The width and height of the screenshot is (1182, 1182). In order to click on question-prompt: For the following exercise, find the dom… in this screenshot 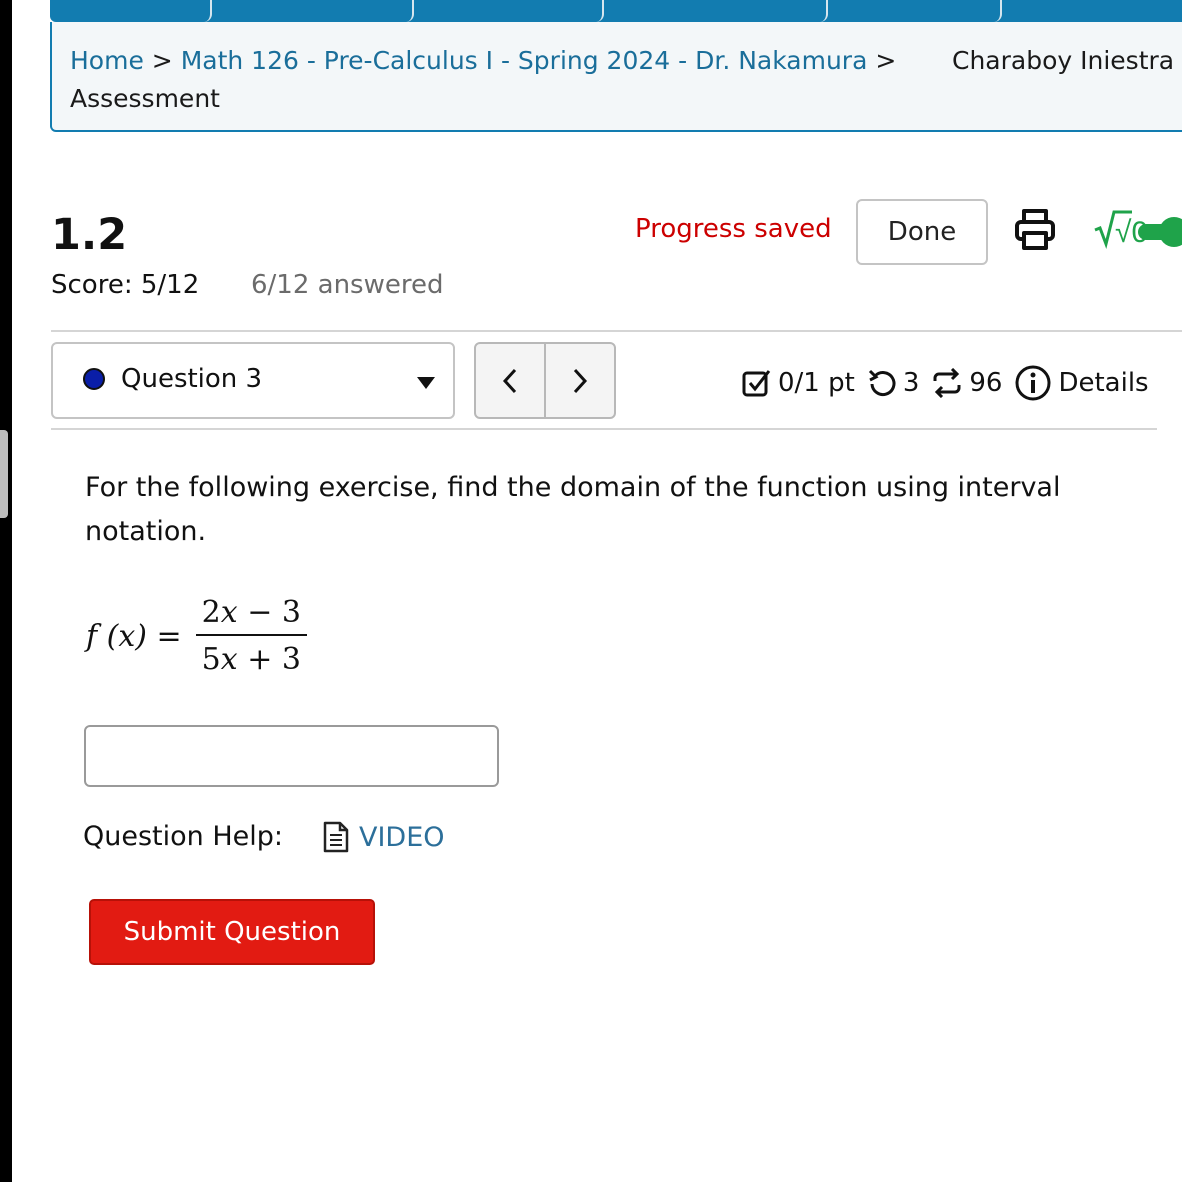, I will do `click(573, 509)`.